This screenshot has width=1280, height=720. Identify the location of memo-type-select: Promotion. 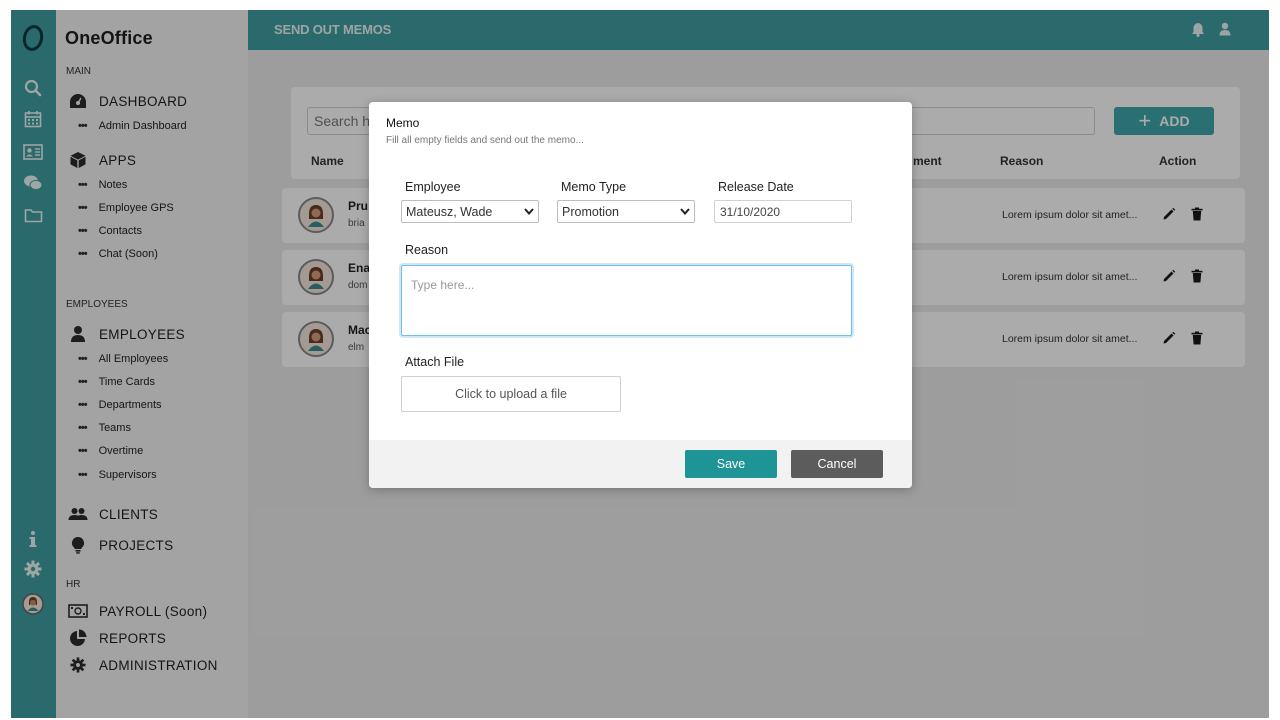
(626, 211).